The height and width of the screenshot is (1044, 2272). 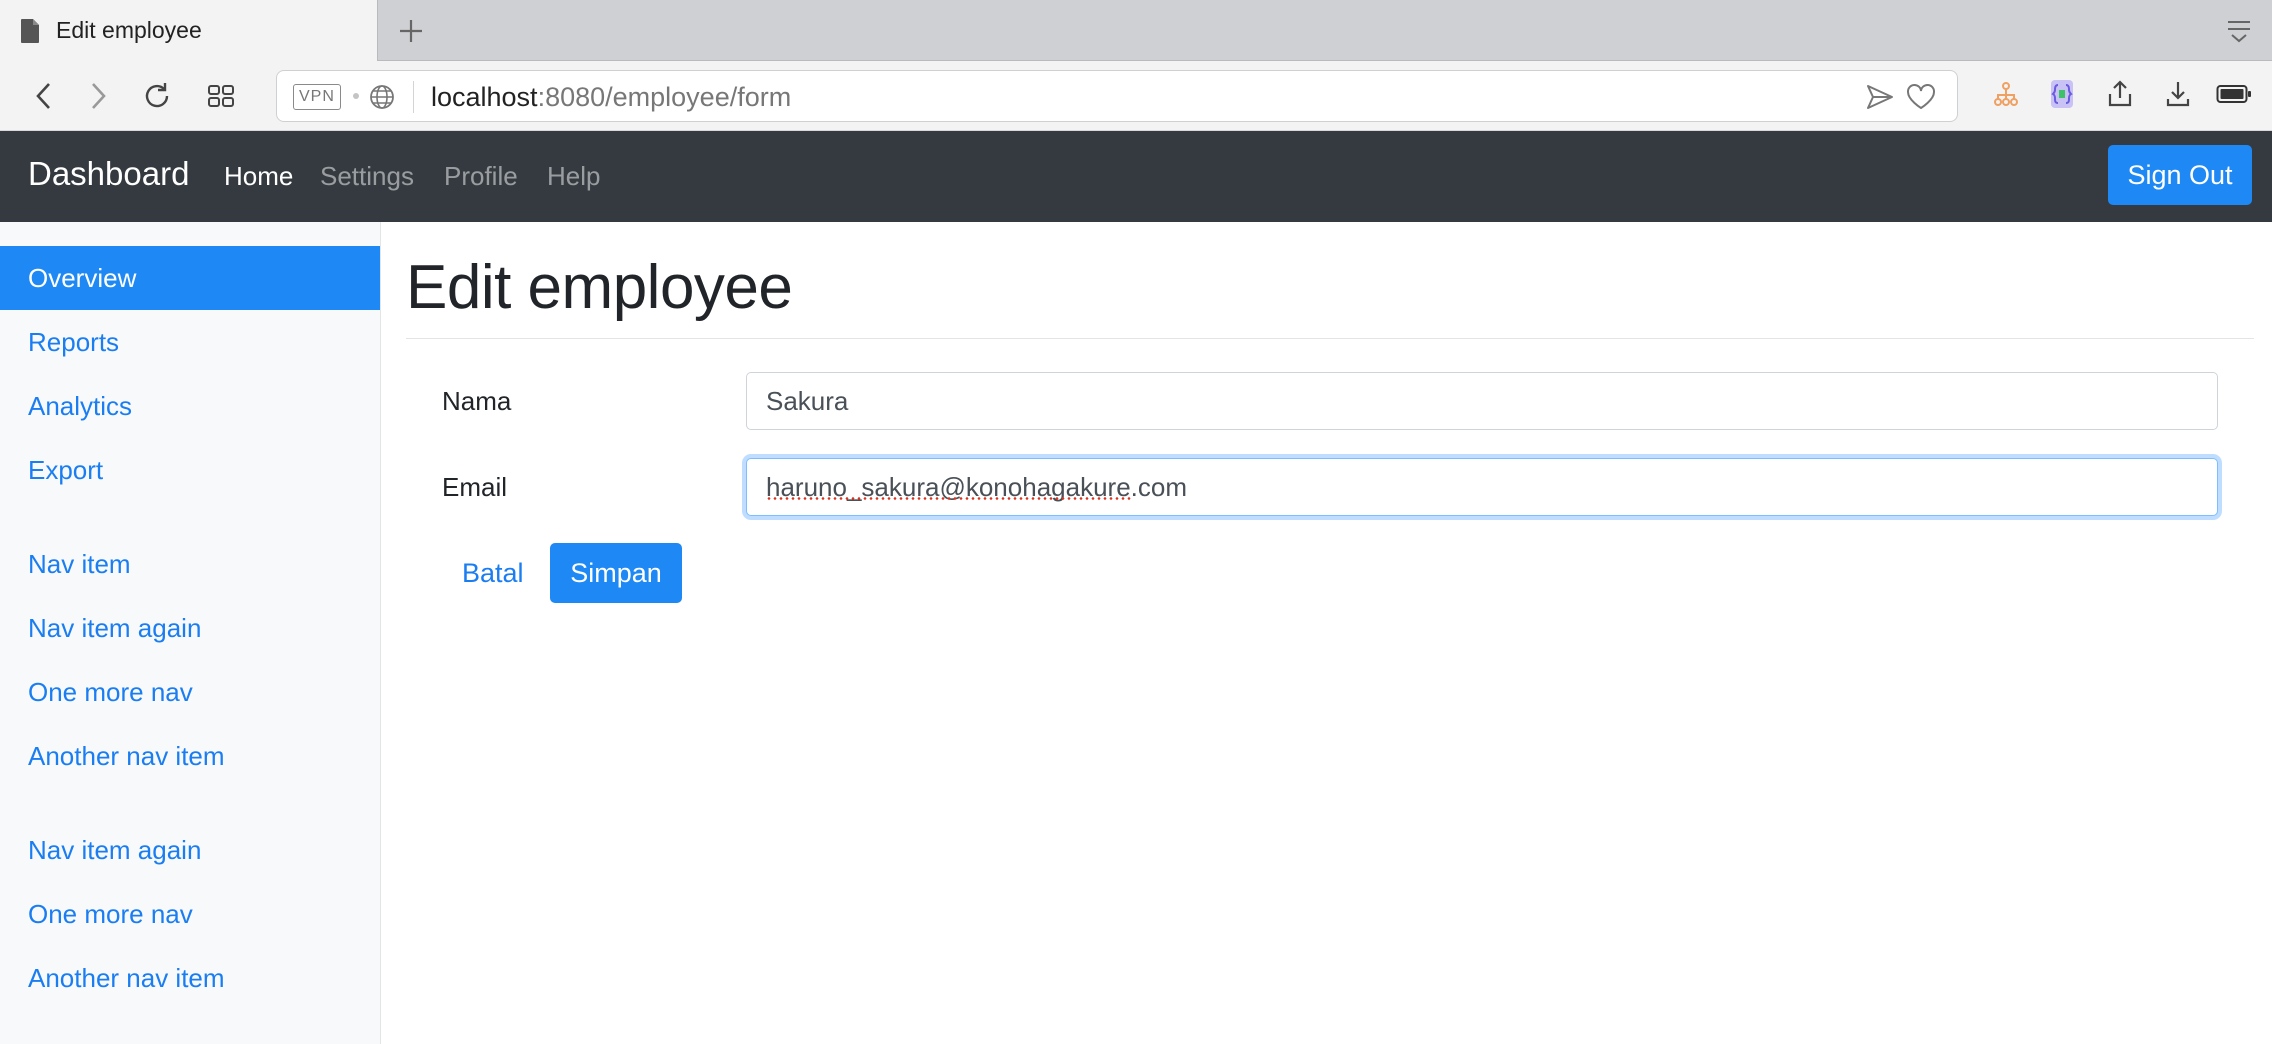 I want to click on url-text: localhost:8080/employee/form, so click(x=611, y=97).